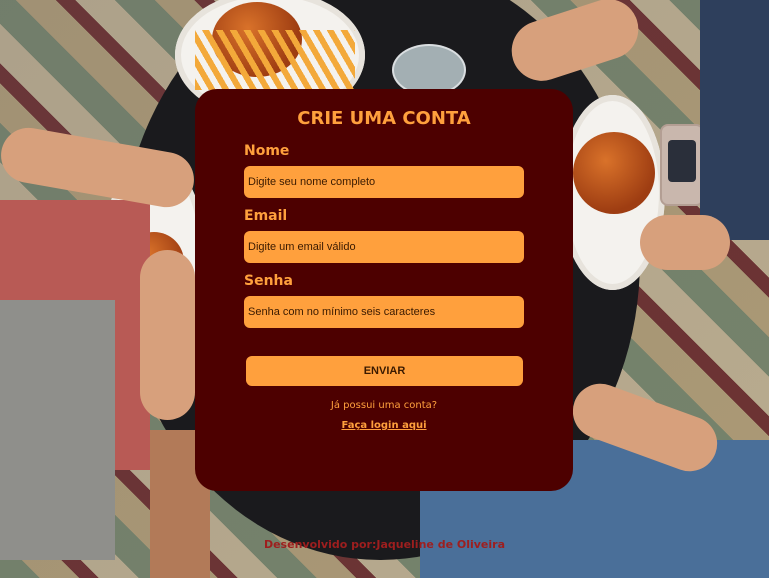 The width and height of the screenshot is (769, 578). What do you see at coordinates (682, 165) in the screenshot?
I see `phone` at bounding box center [682, 165].